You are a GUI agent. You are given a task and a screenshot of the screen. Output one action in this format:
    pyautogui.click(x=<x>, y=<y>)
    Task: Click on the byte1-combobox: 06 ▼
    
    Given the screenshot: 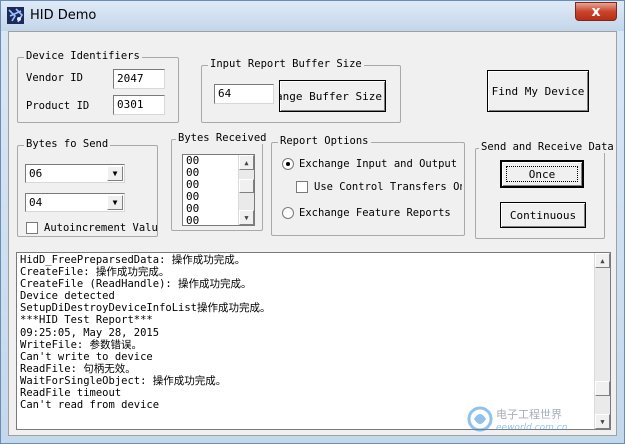 What is the action you would take?
    pyautogui.click(x=75, y=173)
    